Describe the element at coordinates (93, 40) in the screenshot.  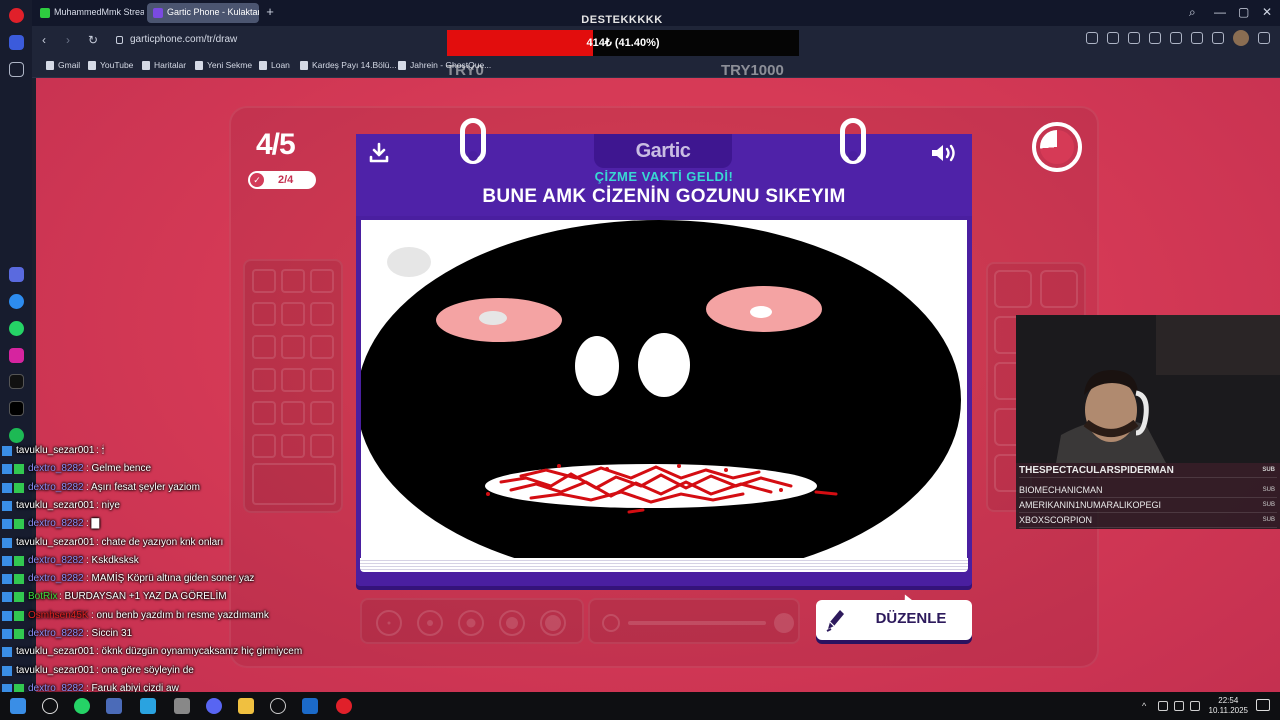
I see `reload-icon: ↻` at that location.